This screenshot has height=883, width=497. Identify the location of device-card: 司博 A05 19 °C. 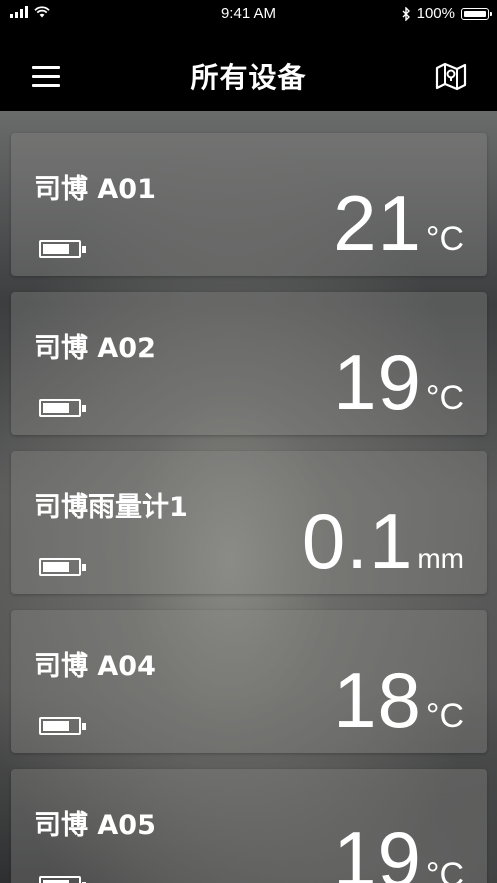
(249, 826).